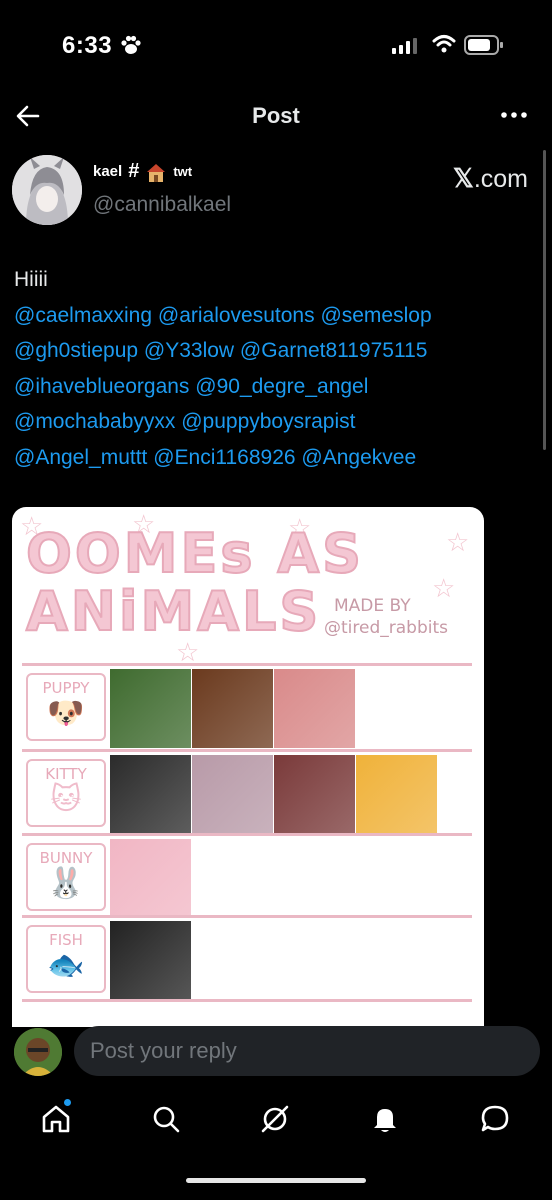  I want to click on mention-line: @ihaveblueorgans @90_degre_angel, so click(279, 387).